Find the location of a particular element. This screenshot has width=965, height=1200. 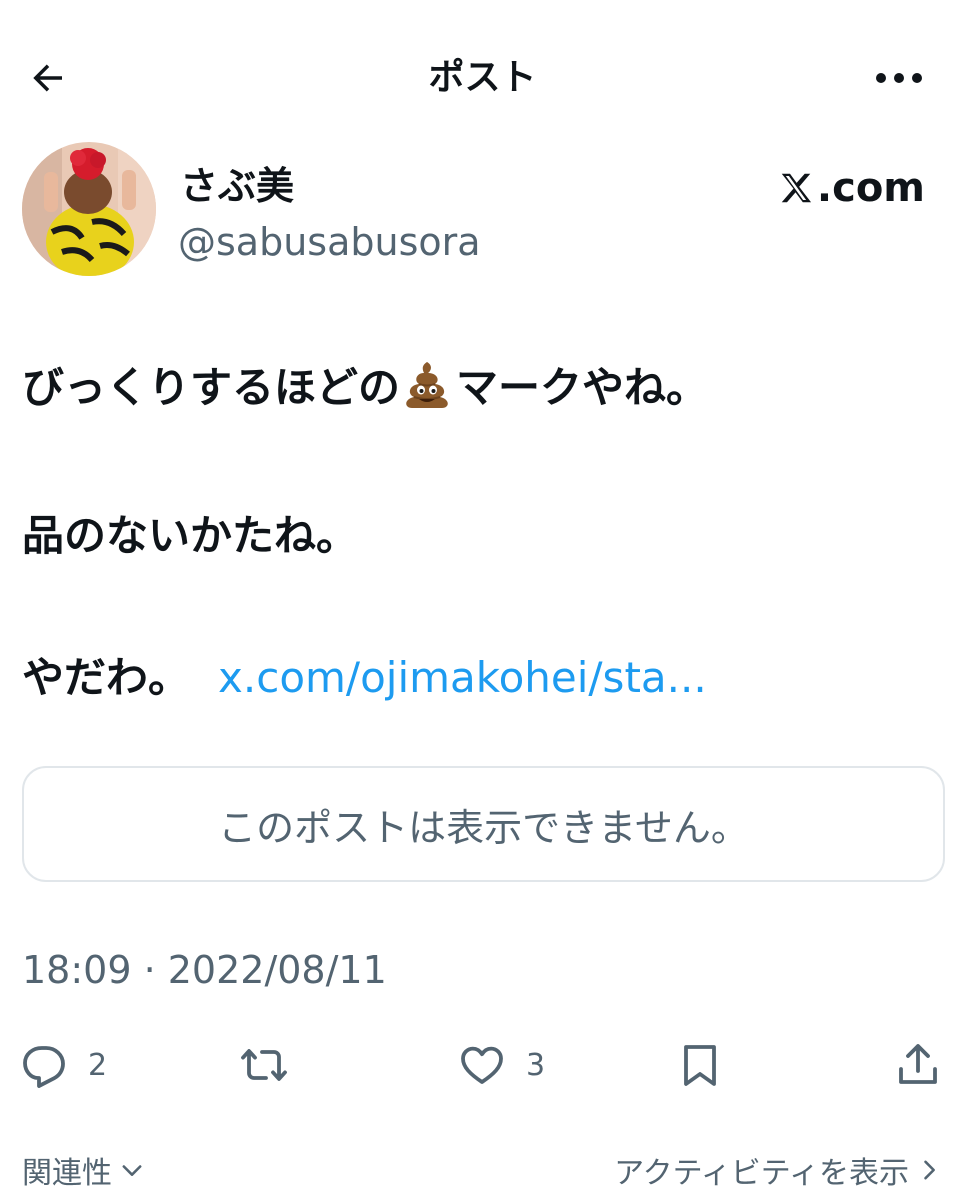

share-button is located at coordinates (918, 1065).